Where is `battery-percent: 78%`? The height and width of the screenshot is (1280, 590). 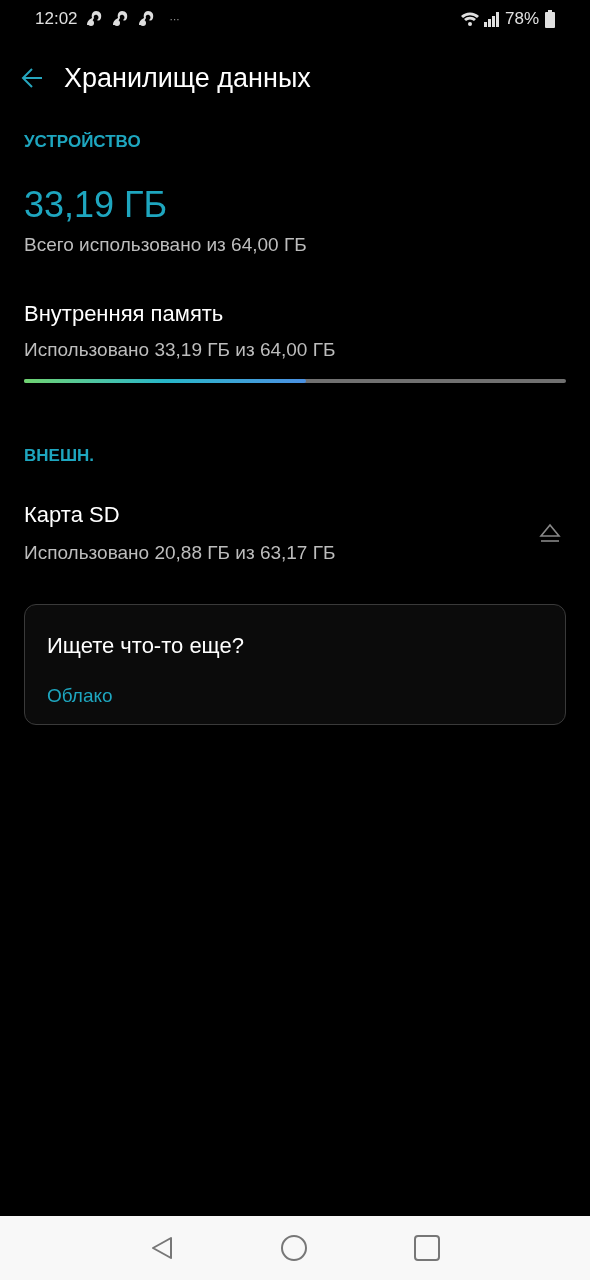 battery-percent: 78% is located at coordinates (521, 19).